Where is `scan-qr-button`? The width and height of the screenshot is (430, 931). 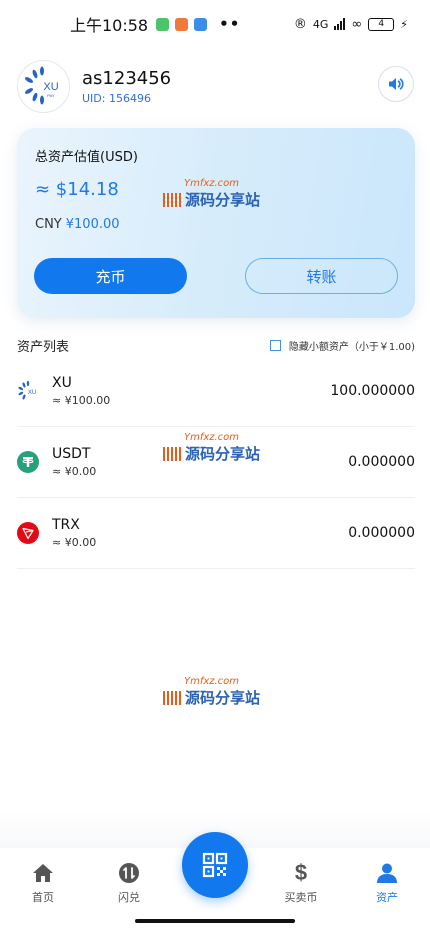
scan-qr-button is located at coordinates (215, 865).